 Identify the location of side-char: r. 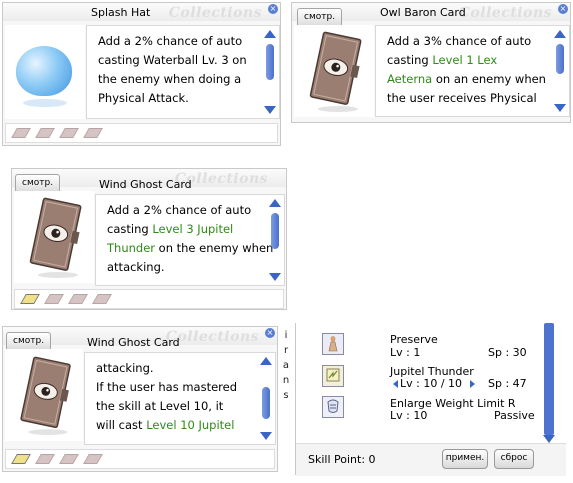
(286, 350).